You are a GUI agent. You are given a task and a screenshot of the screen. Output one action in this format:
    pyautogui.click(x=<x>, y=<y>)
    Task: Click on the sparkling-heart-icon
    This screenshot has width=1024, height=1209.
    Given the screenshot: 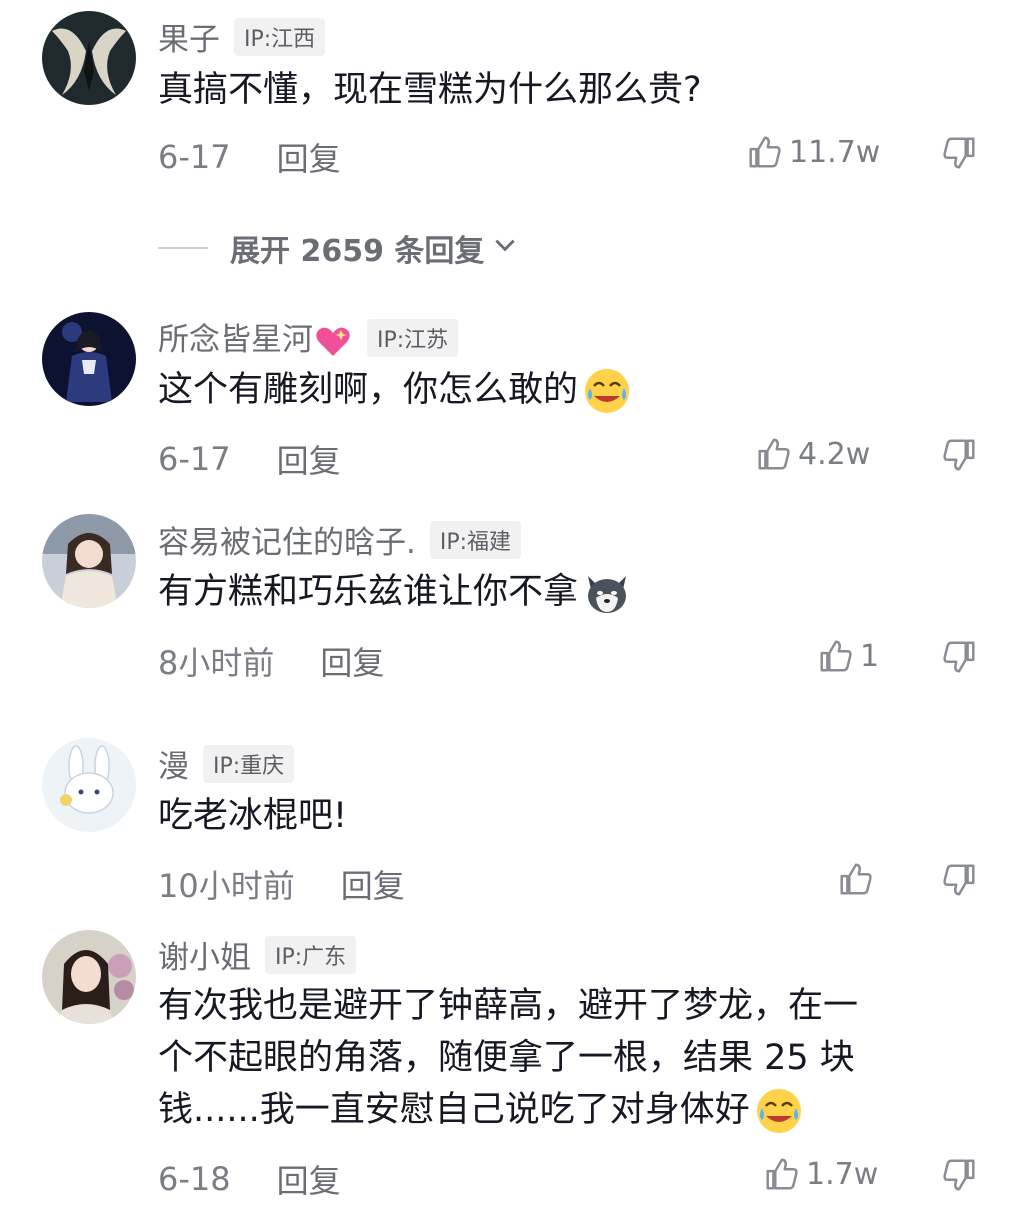 What is the action you would take?
    pyautogui.click(x=333, y=342)
    